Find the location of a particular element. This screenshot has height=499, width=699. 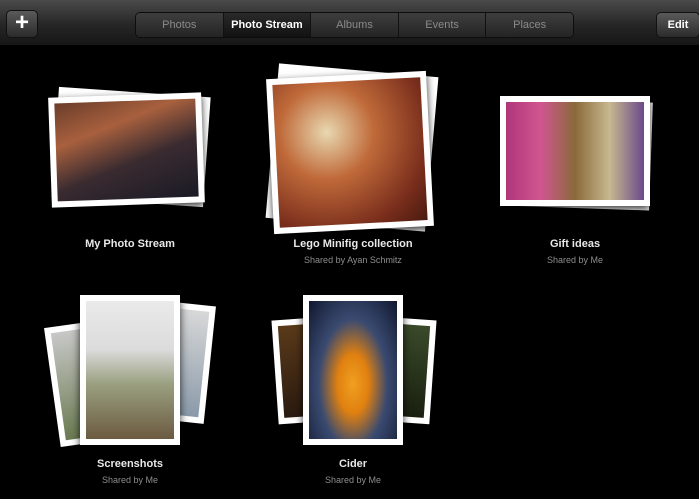

edit-button: Edit is located at coordinates (677, 25).